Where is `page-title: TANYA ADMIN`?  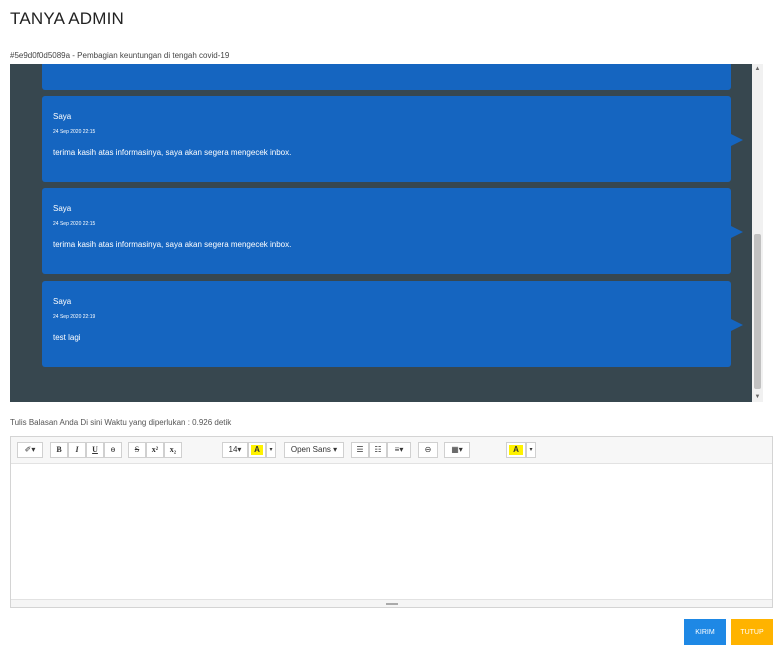
page-title: TANYA ADMIN is located at coordinates (67, 18).